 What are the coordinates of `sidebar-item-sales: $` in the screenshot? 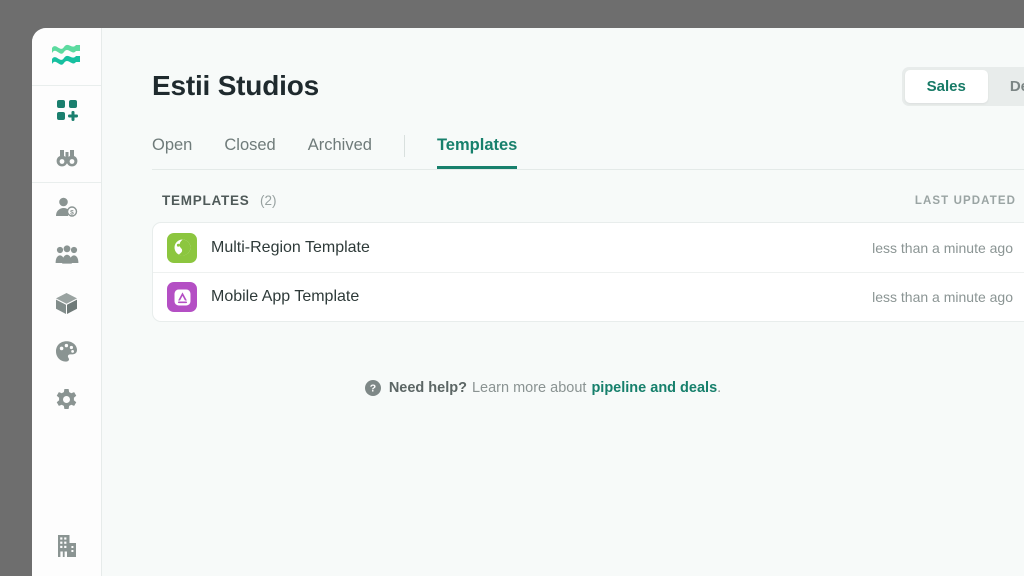 It's located at (66, 207).